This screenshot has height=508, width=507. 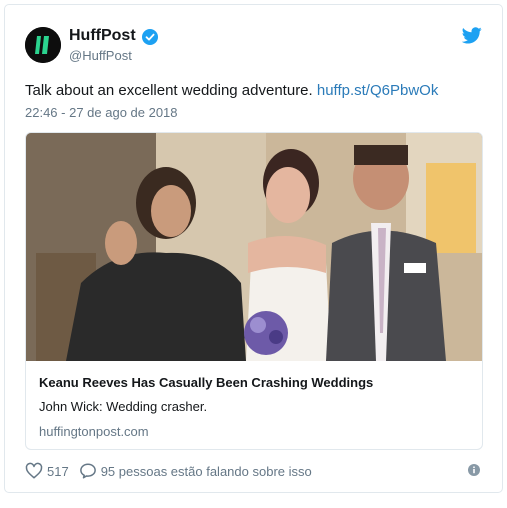 I want to click on author-avatar, so click(x=43, y=45).